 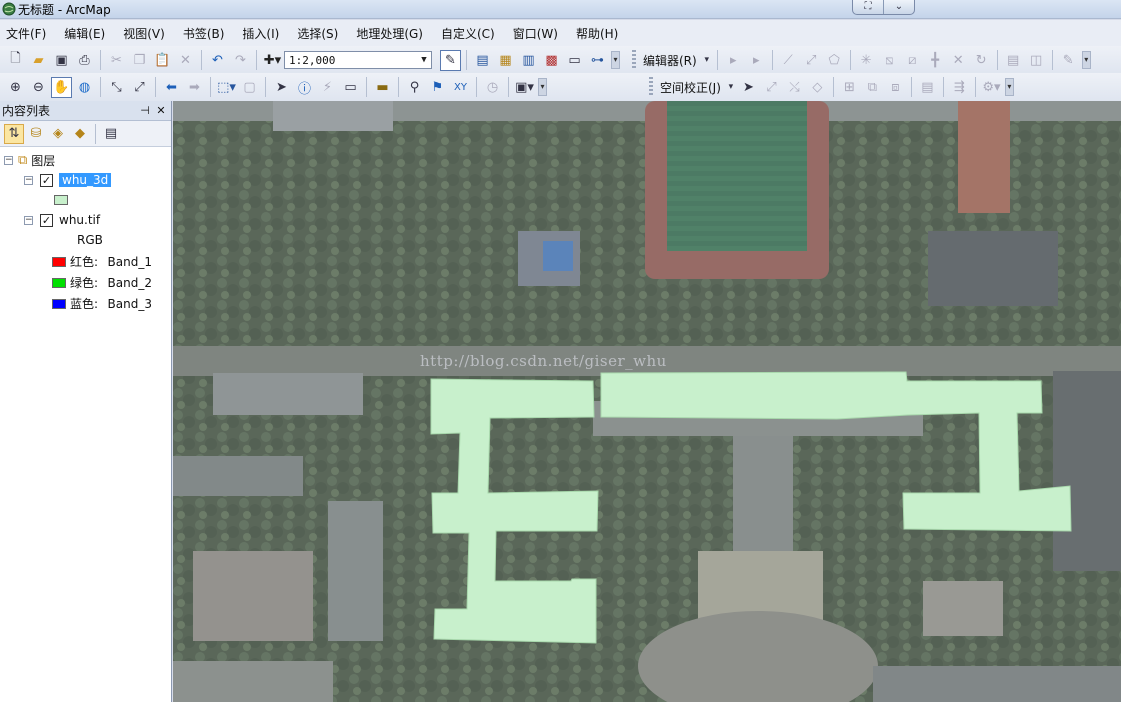 I want to click on menu-edit: 编辑(E), so click(x=88, y=33).